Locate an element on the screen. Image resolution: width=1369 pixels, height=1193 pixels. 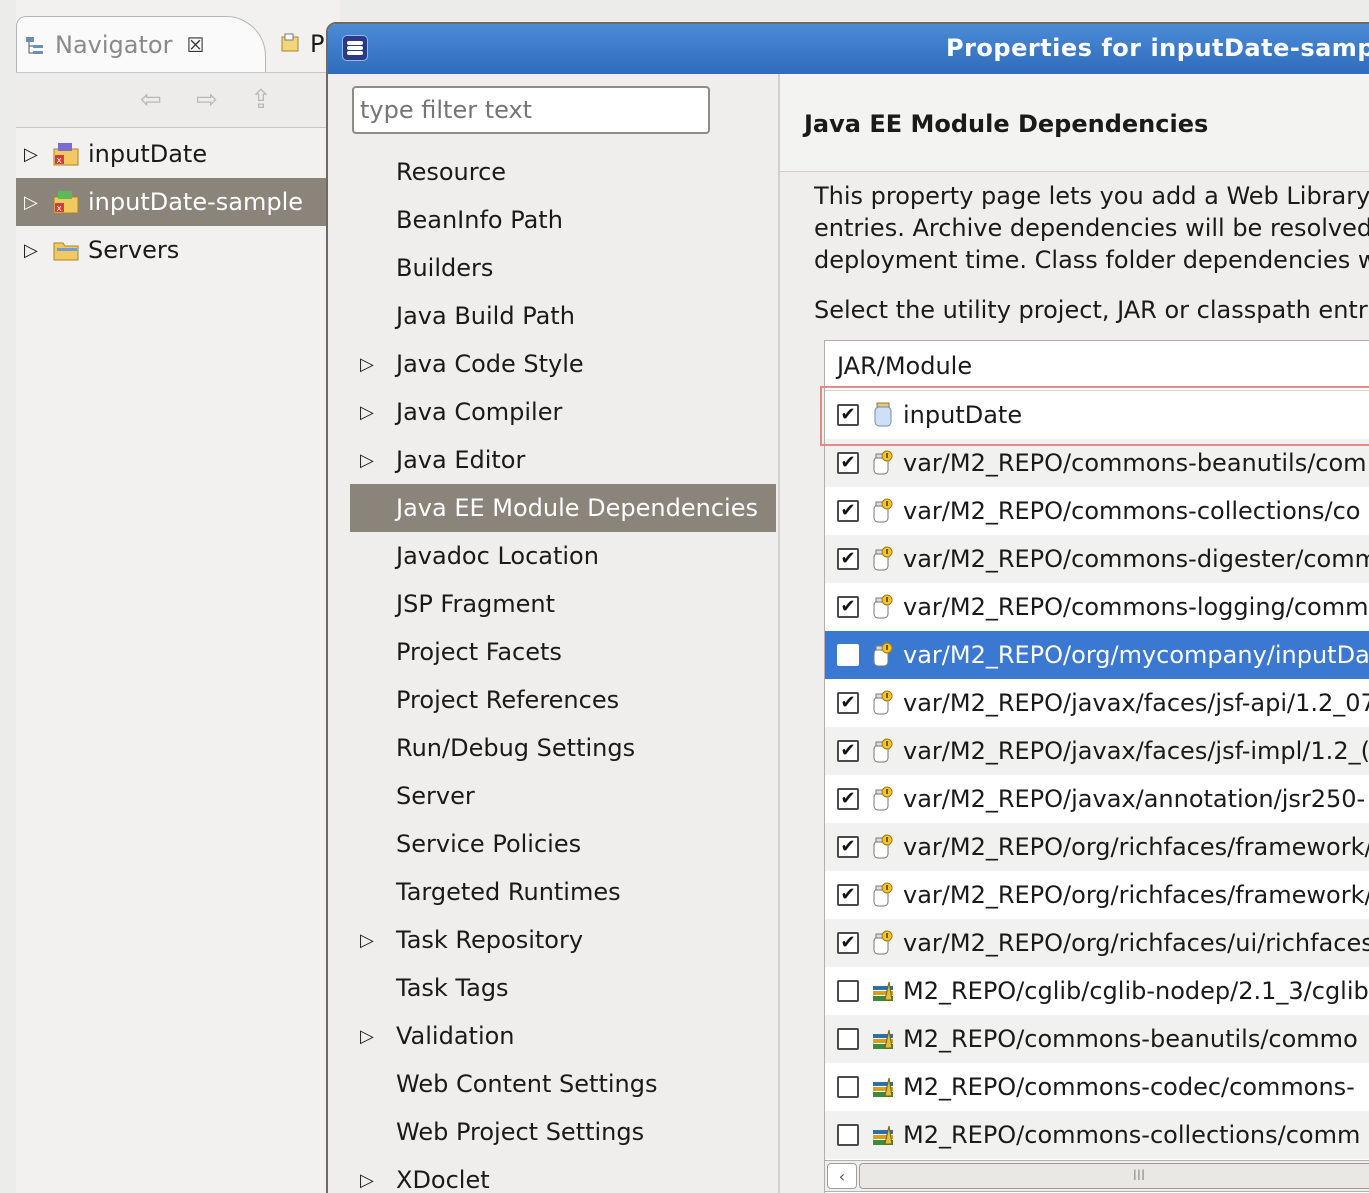
tree-item-servers: ▷ Servers is located at coordinates (178, 250).